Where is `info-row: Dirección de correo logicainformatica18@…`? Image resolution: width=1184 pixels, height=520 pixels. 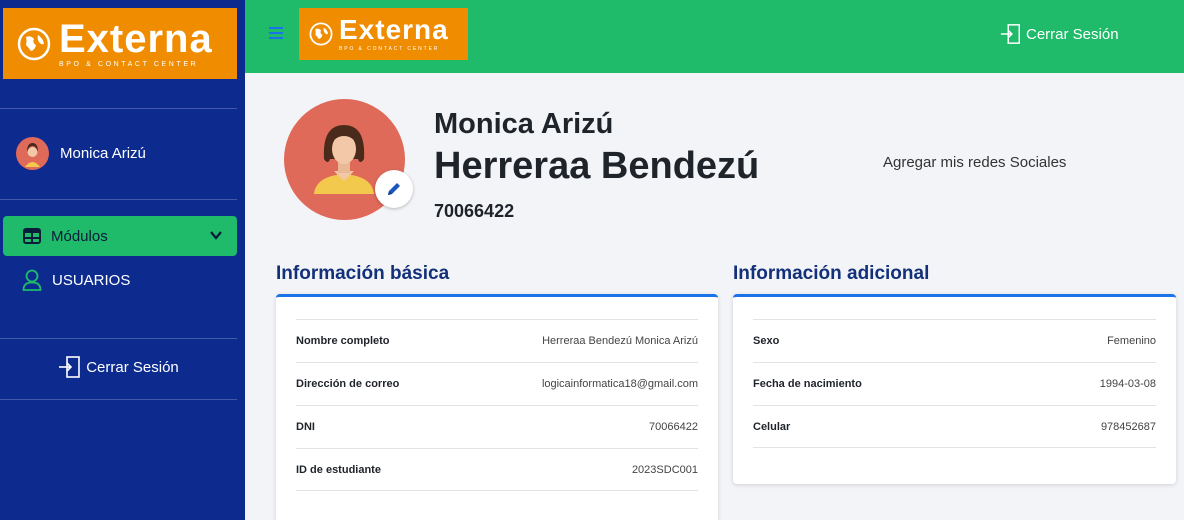
info-row: Dirección de correo logicainformatica18@… is located at coordinates (497, 383).